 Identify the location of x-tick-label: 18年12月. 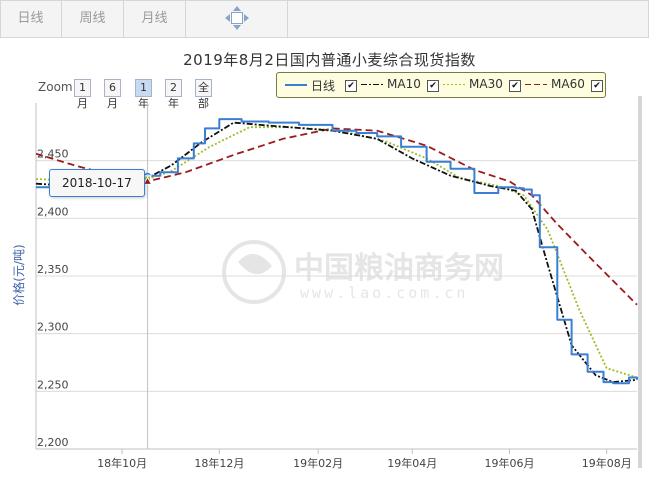
(219, 463).